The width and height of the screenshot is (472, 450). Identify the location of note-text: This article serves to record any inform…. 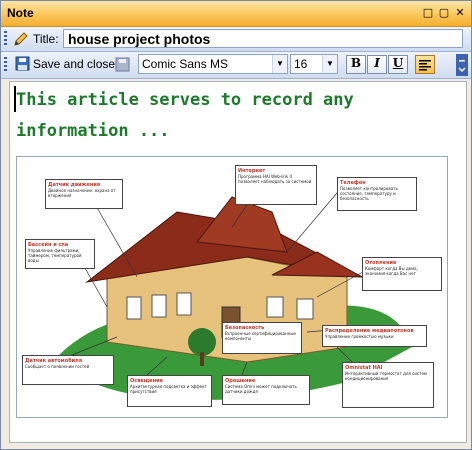
(236, 116).